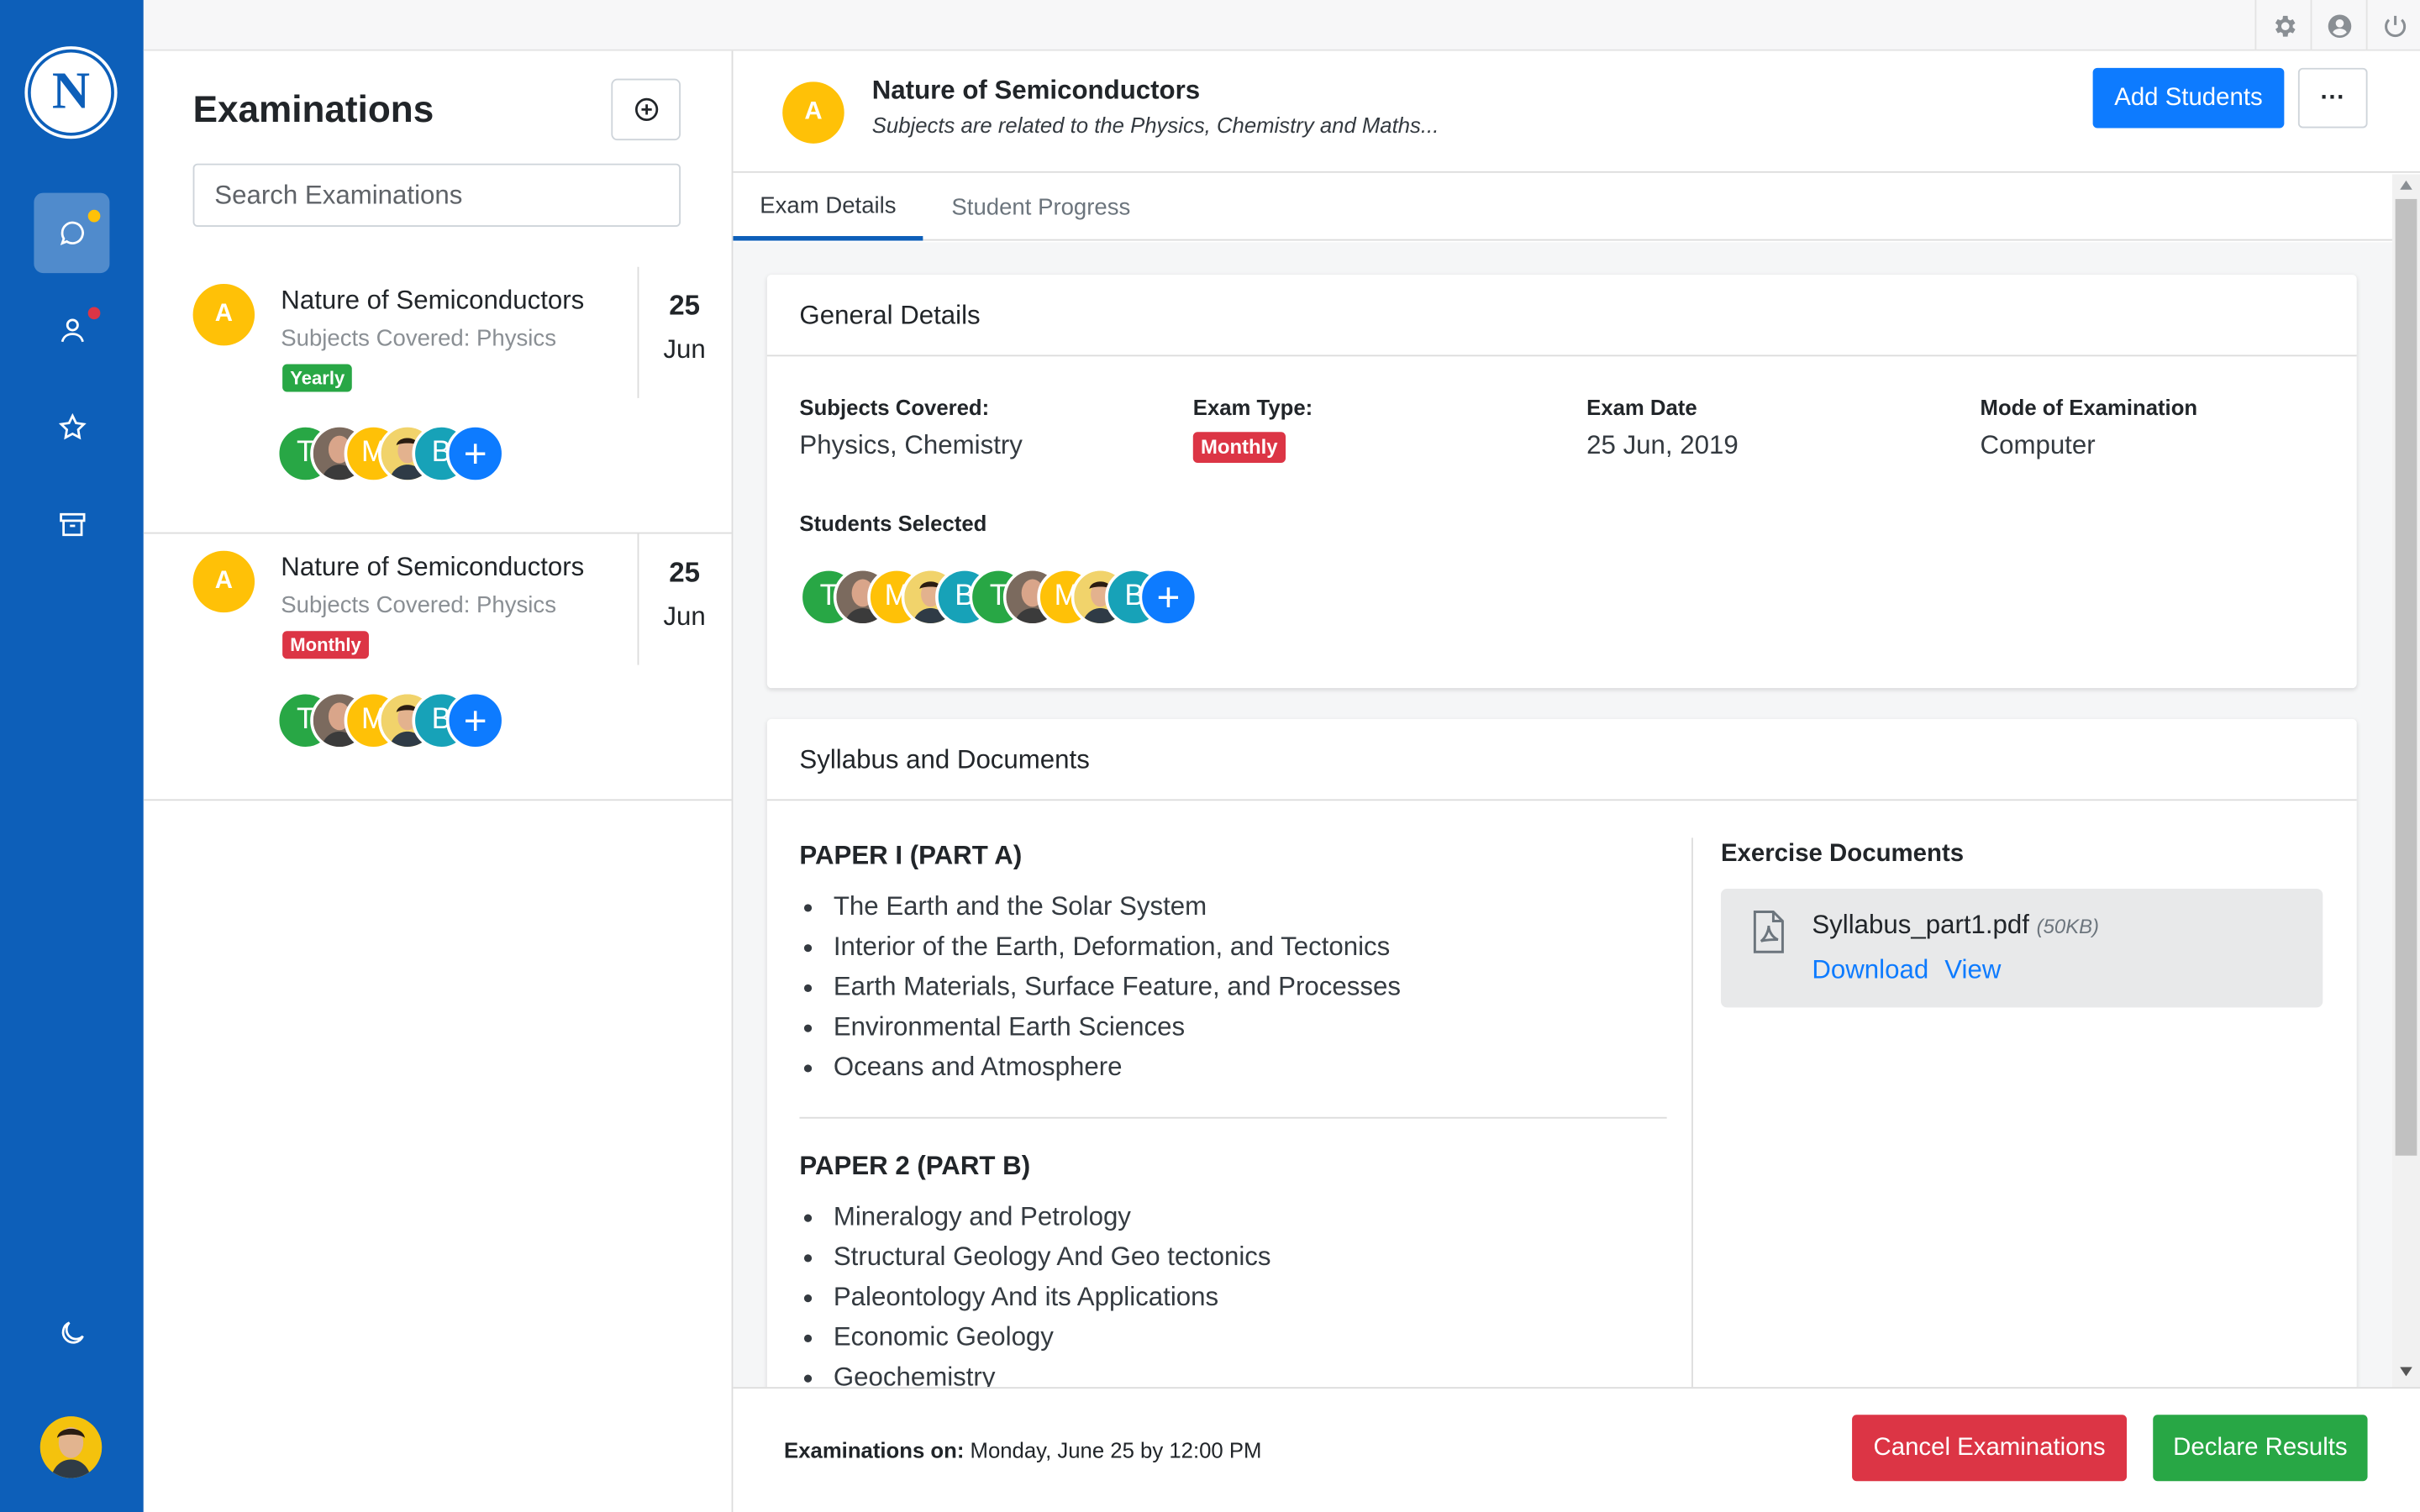 The image size is (2420, 1512). What do you see at coordinates (1037, 1338) in the screenshot?
I see `topic-item: Economic Geology` at bounding box center [1037, 1338].